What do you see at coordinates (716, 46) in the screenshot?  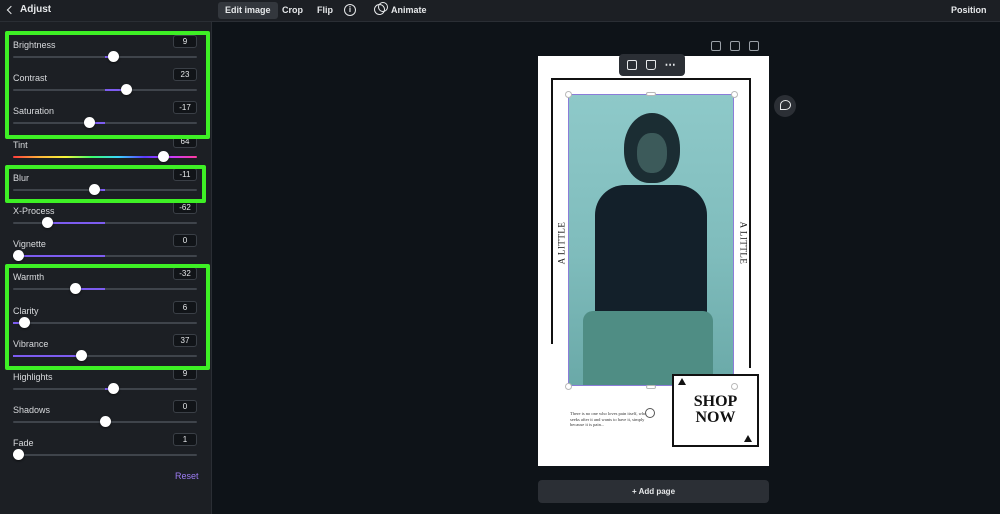 I see `lock-icon` at bounding box center [716, 46].